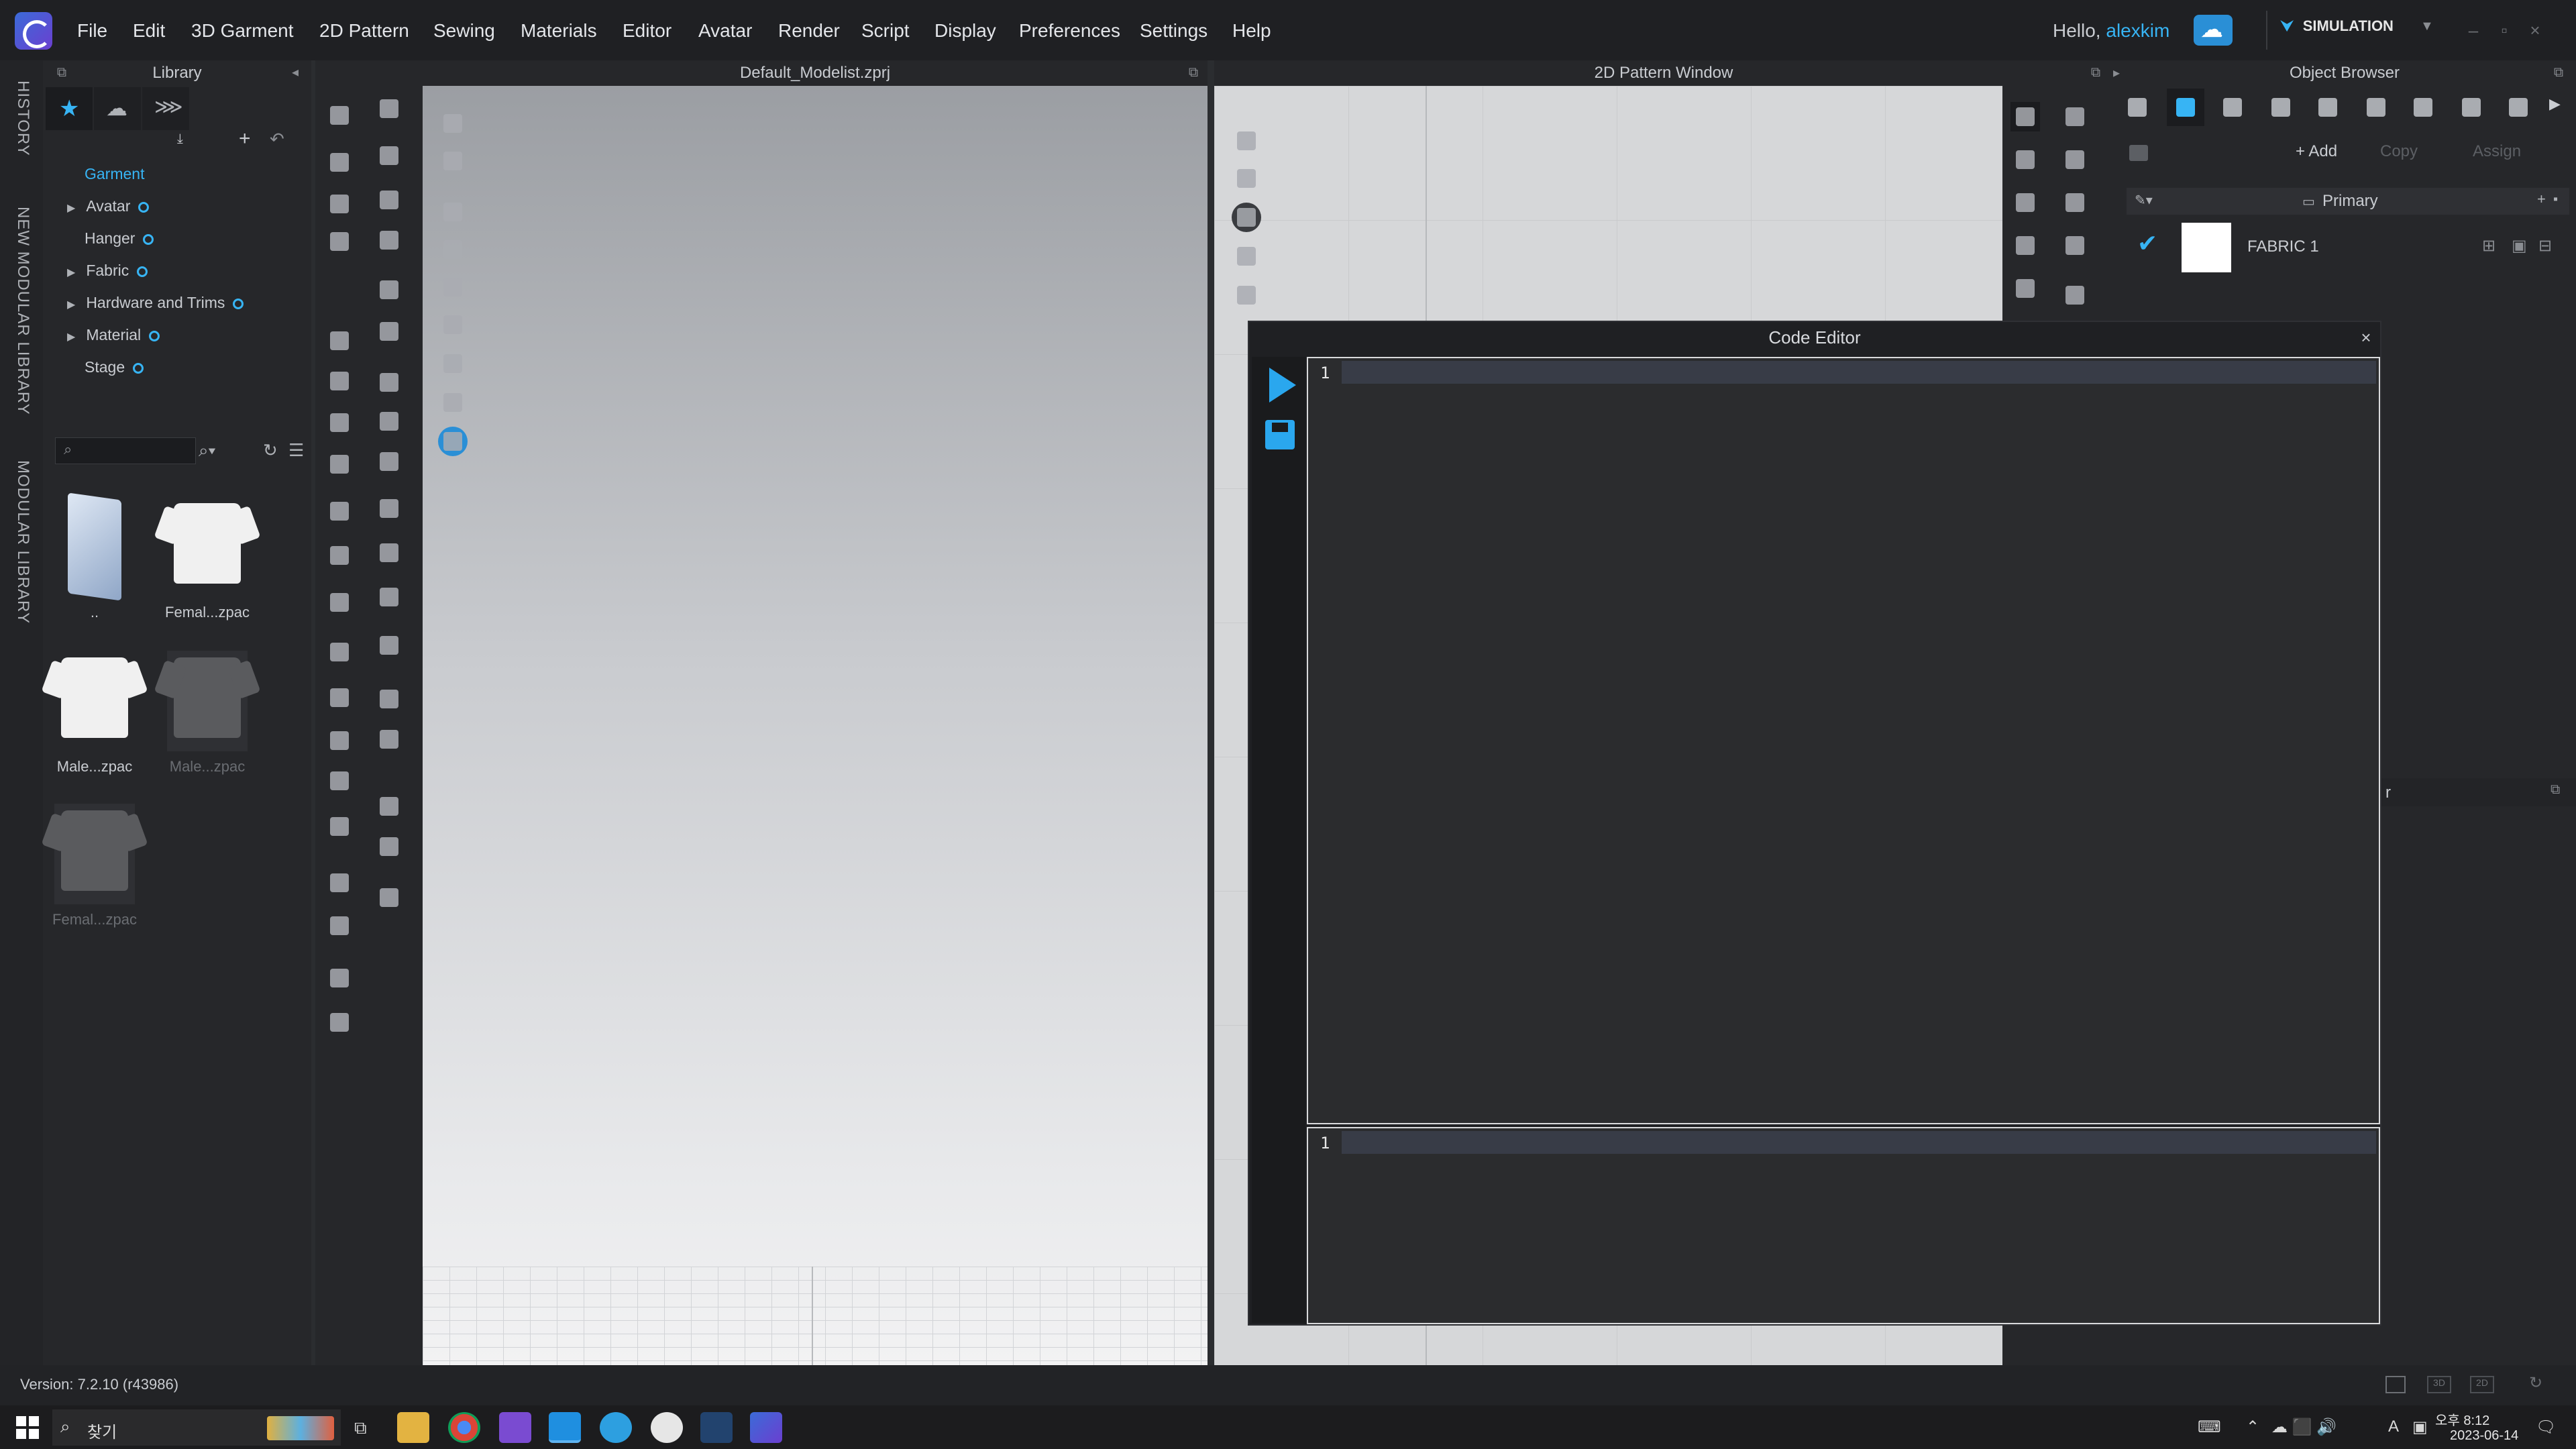 This screenshot has height=1449, width=2576. Describe the element at coordinates (389, 846) in the screenshot. I see `block-tool-icon` at that location.